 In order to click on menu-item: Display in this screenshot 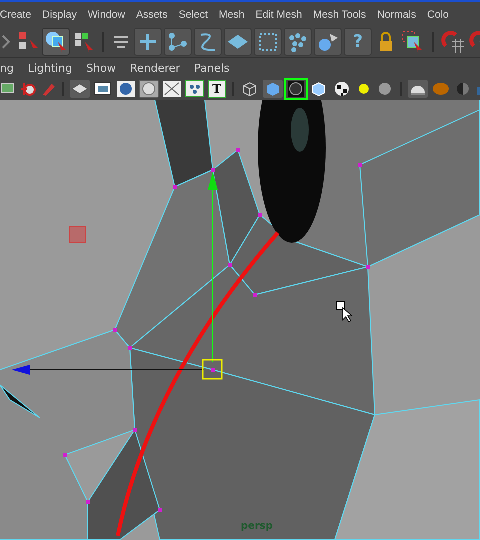, I will do `click(59, 14)`.